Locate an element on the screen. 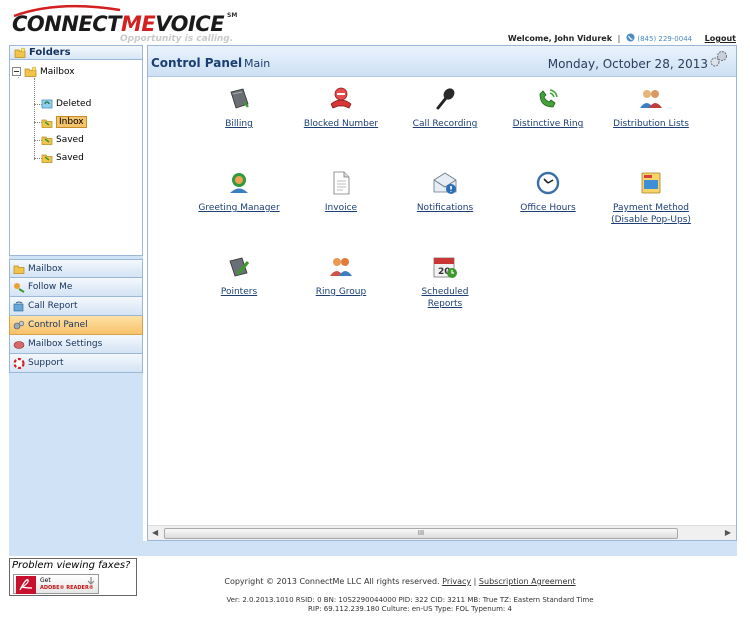  calendar-icon: 20 is located at coordinates (445, 267).